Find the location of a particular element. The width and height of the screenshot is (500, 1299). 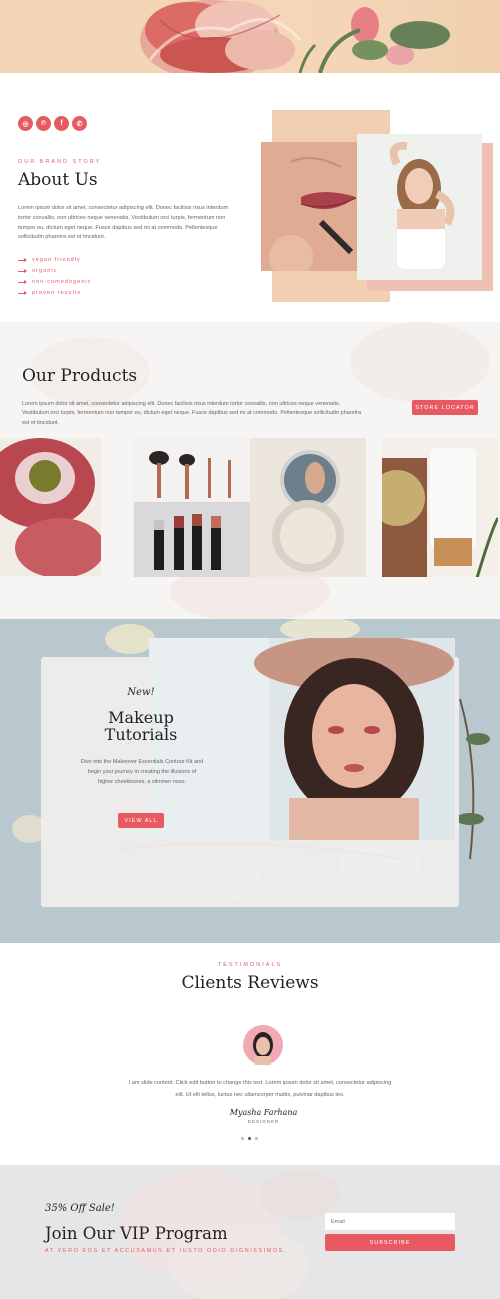

peony-flower-image is located at coordinates (295, 36).